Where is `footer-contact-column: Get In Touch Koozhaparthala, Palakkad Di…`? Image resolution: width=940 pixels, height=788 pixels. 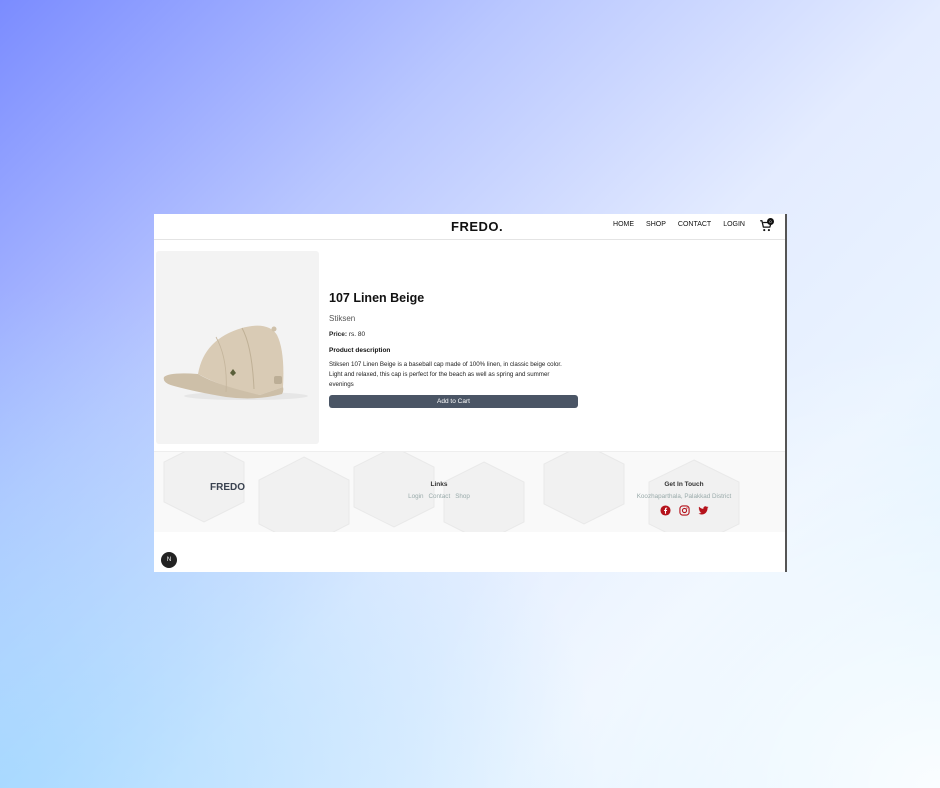
footer-contact-column: Get In Touch Koozhaparthala, Palakkad Di… is located at coordinates (684, 498).